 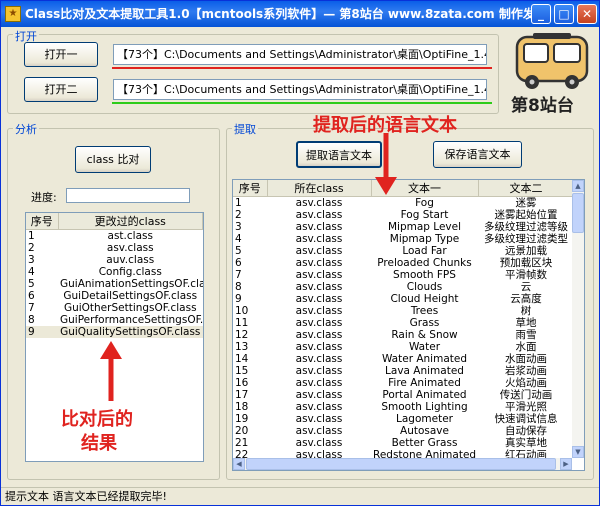 I want to click on row-text-two: 多级纹理过滤等级, so click(x=526, y=227).